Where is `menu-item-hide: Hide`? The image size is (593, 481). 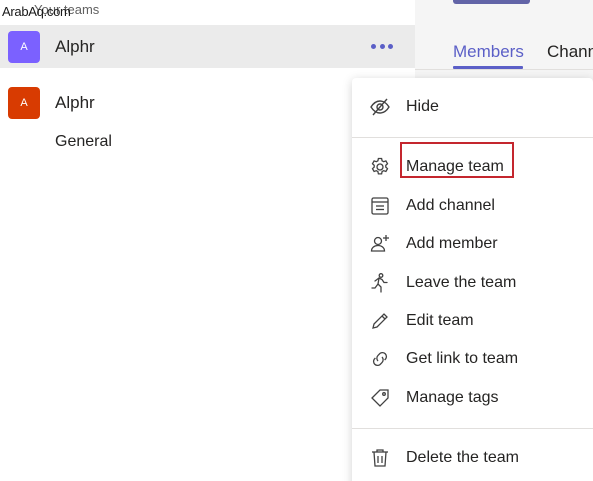
menu-item-hide: Hide is located at coordinates (472, 107).